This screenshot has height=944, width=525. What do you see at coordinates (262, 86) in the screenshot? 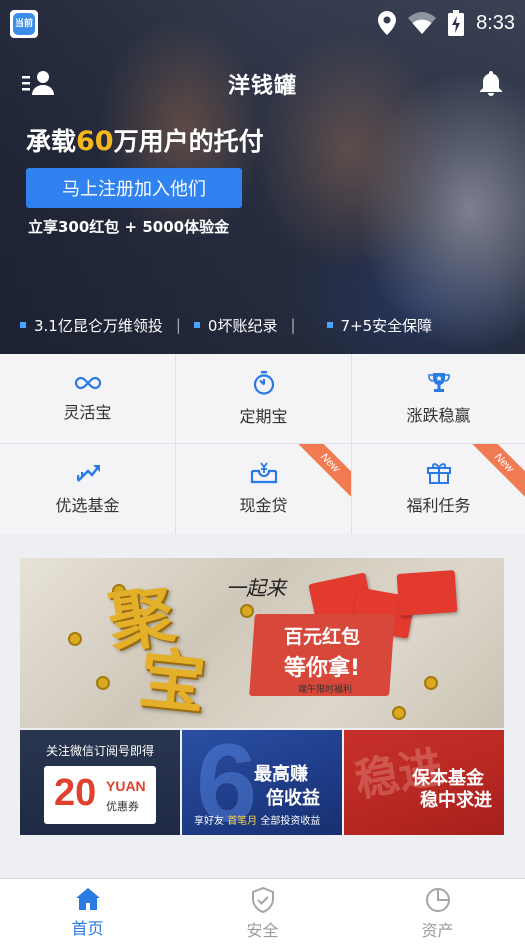
I see `app-title: 洋钱罐` at bounding box center [262, 86].